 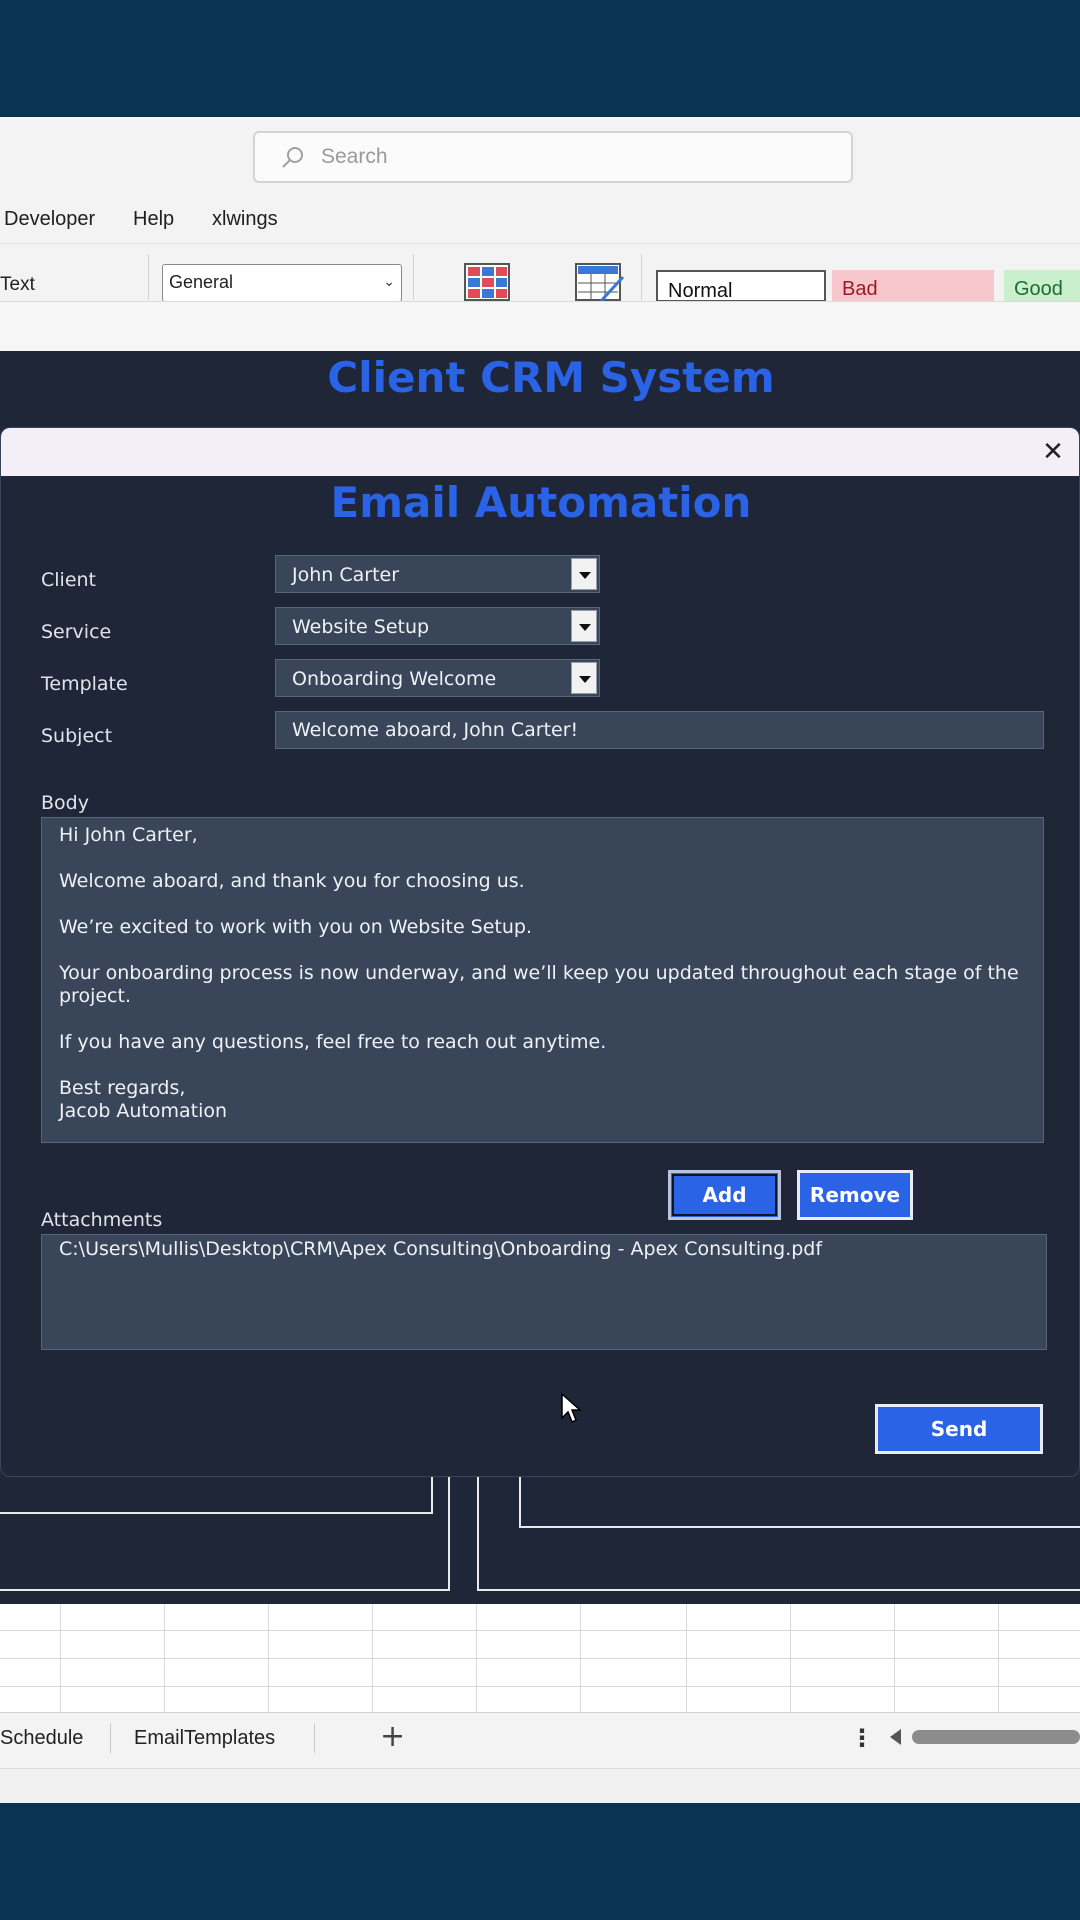 What do you see at coordinates (392, 1736) in the screenshot?
I see `add-sheet-button: +` at bounding box center [392, 1736].